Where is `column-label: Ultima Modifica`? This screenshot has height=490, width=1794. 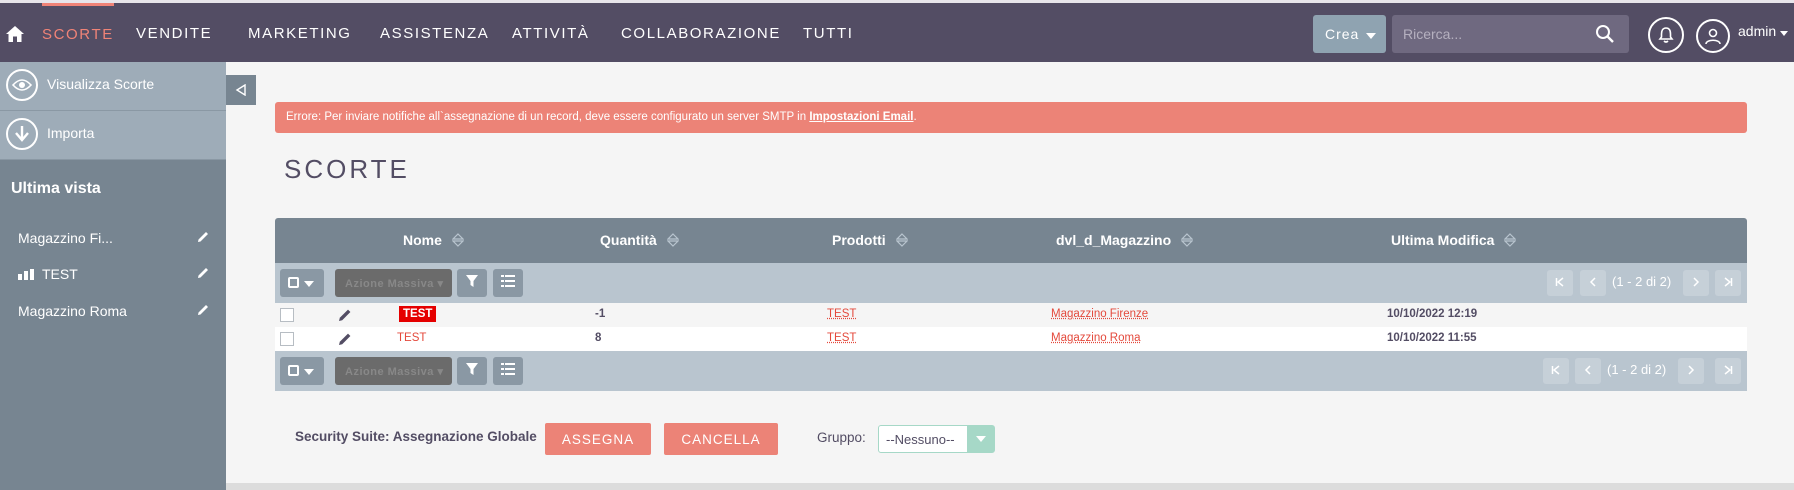
column-label: Ultima Modifica is located at coordinates (1443, 240).